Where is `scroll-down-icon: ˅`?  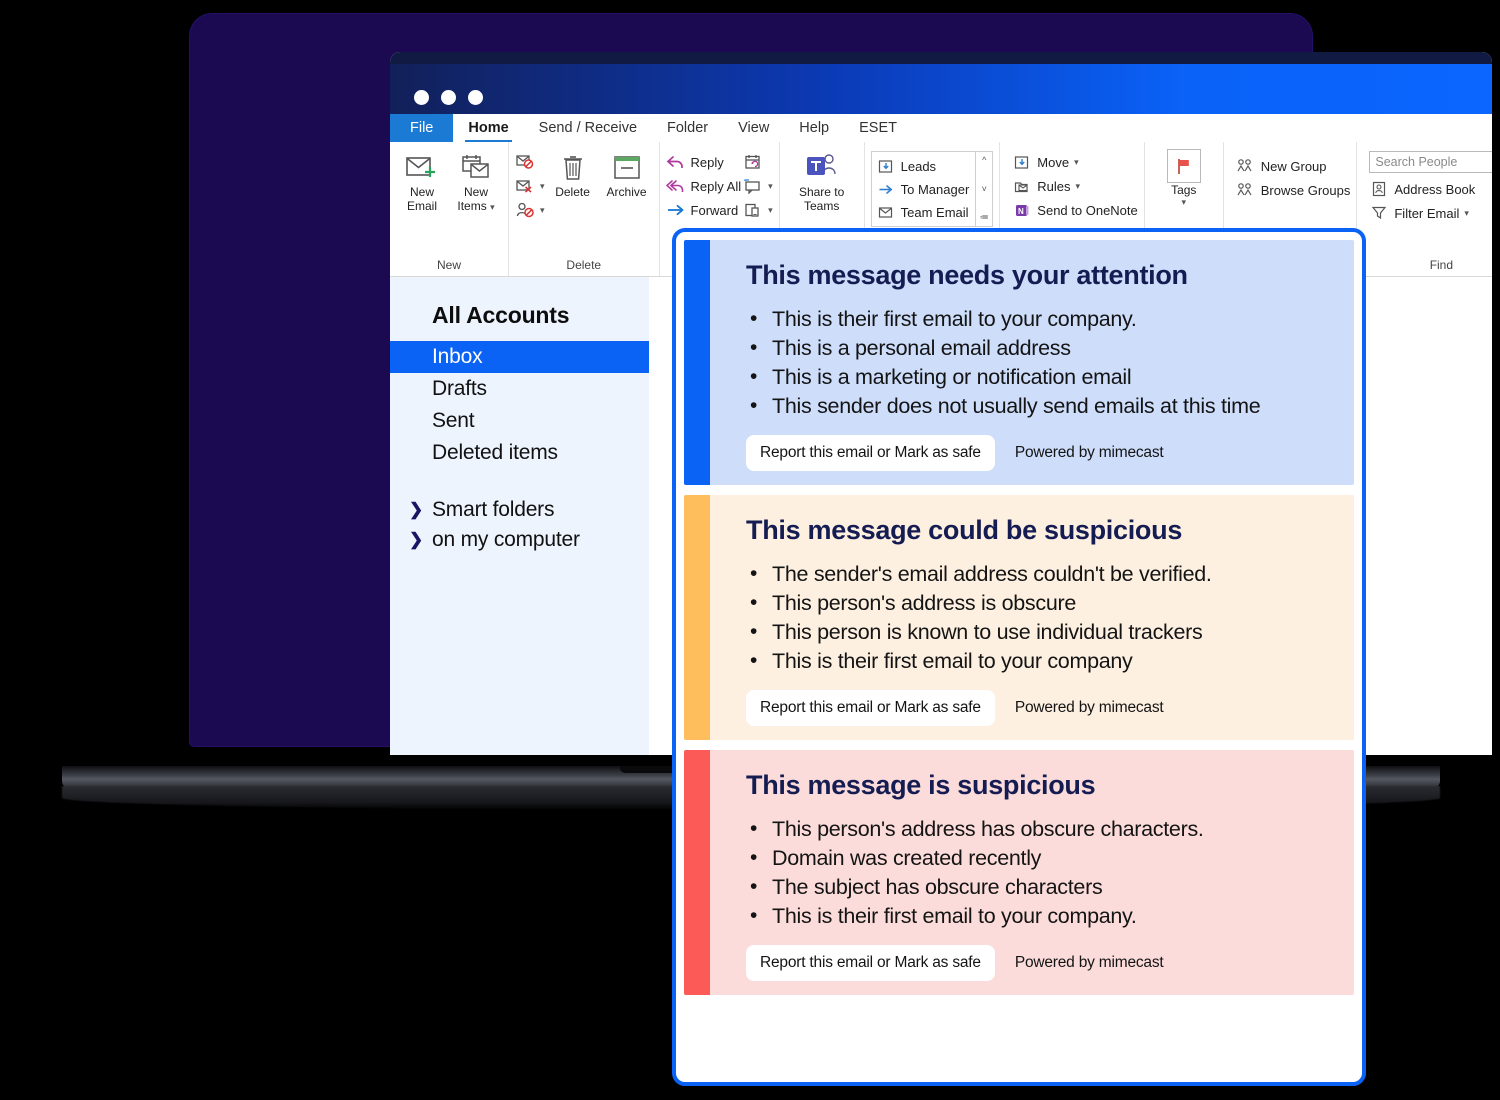
scroll-down-icon: ˅ is located at coordinates (984, 189).